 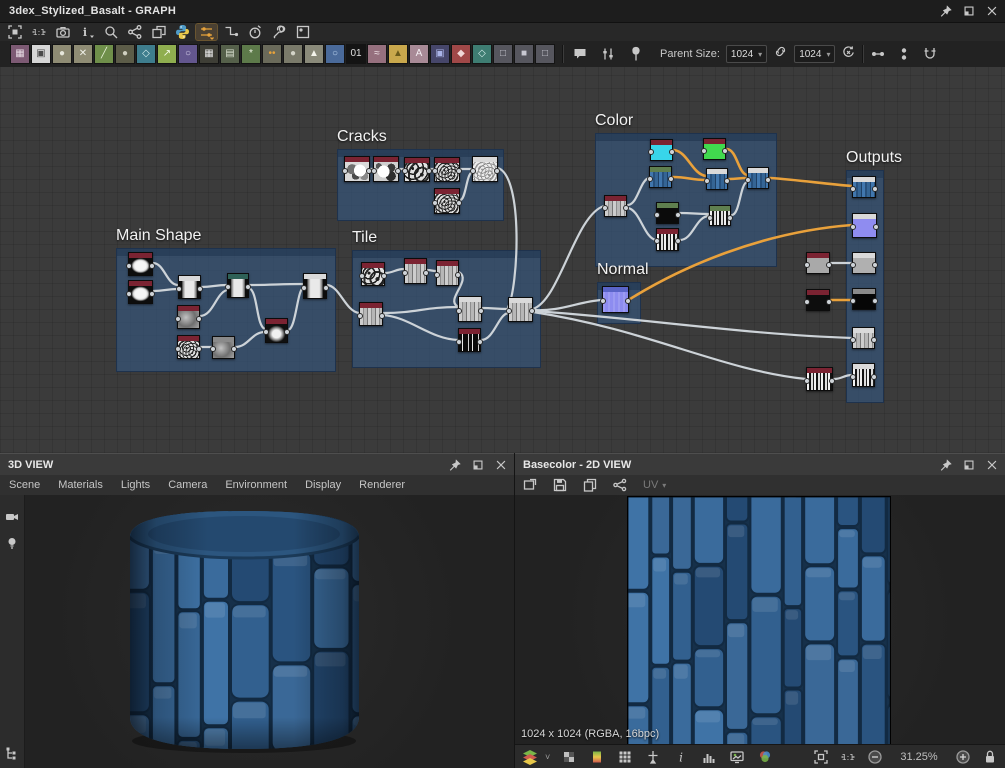 What do you see at coordinates (547, 757) in the screenshot?
I see `chevron-down-icon: ˅` at bounding box center [547, 757].